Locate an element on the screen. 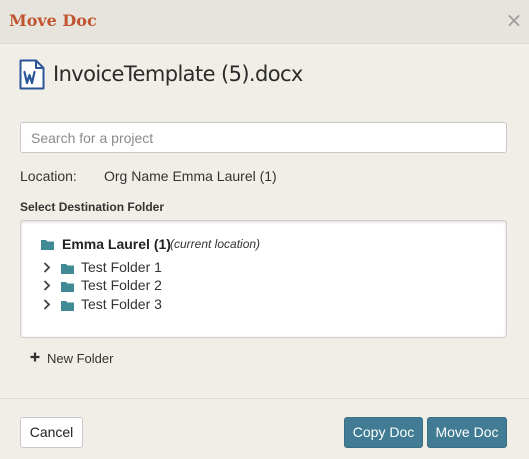  copy-doc-button: Copy Doc is located at coordinates (383, 432).